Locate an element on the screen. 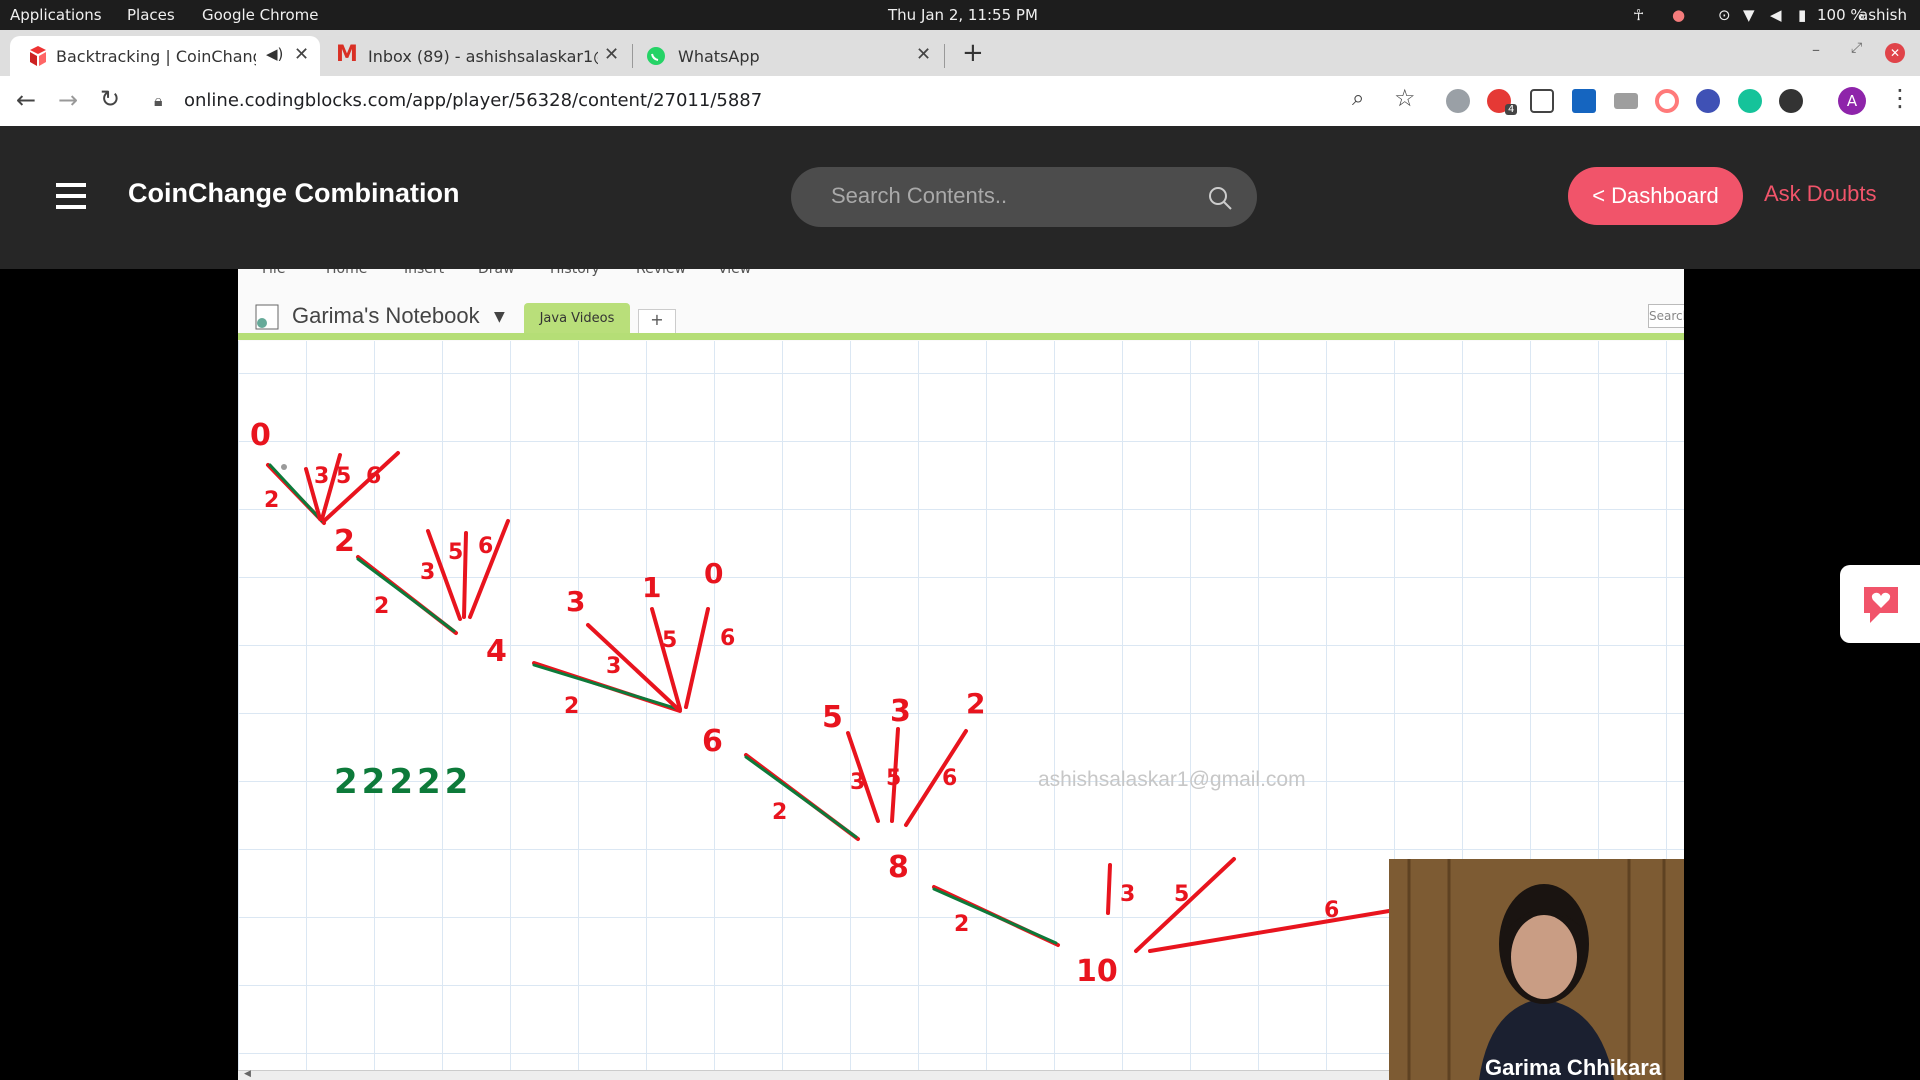  tab-gmail: M Inbox (89) - ashishsalaskar1@ ✕ is located at coordinates (476, 56).